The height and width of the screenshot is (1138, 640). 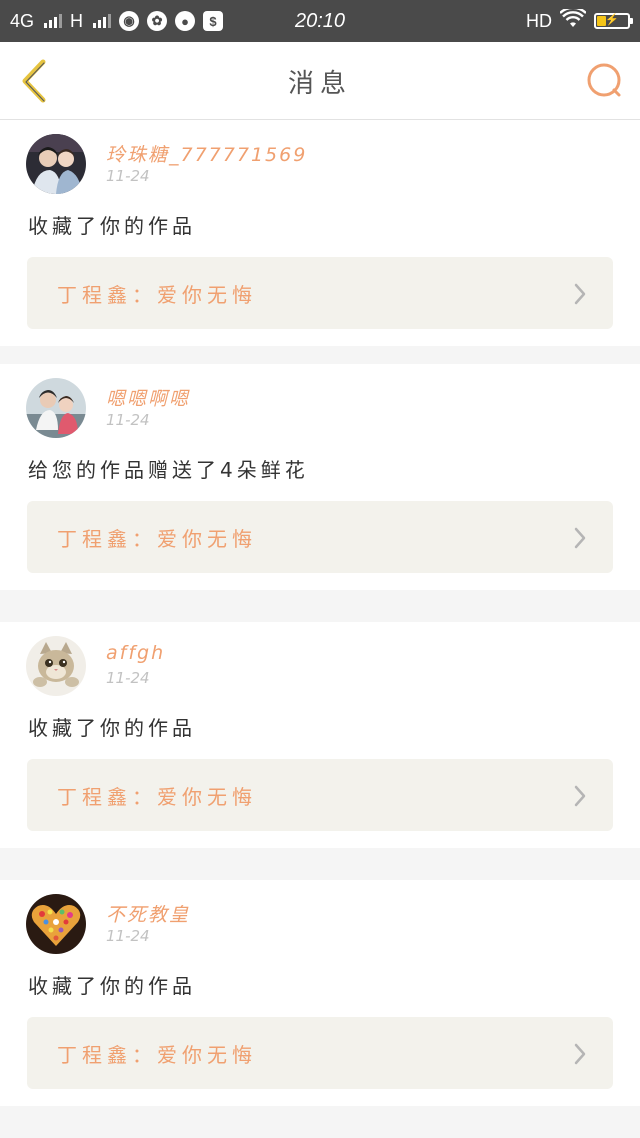 What do you see at coordinates (53, 21) in the screenshot?
I see `signal-icon` at bounding box center [53, 21].